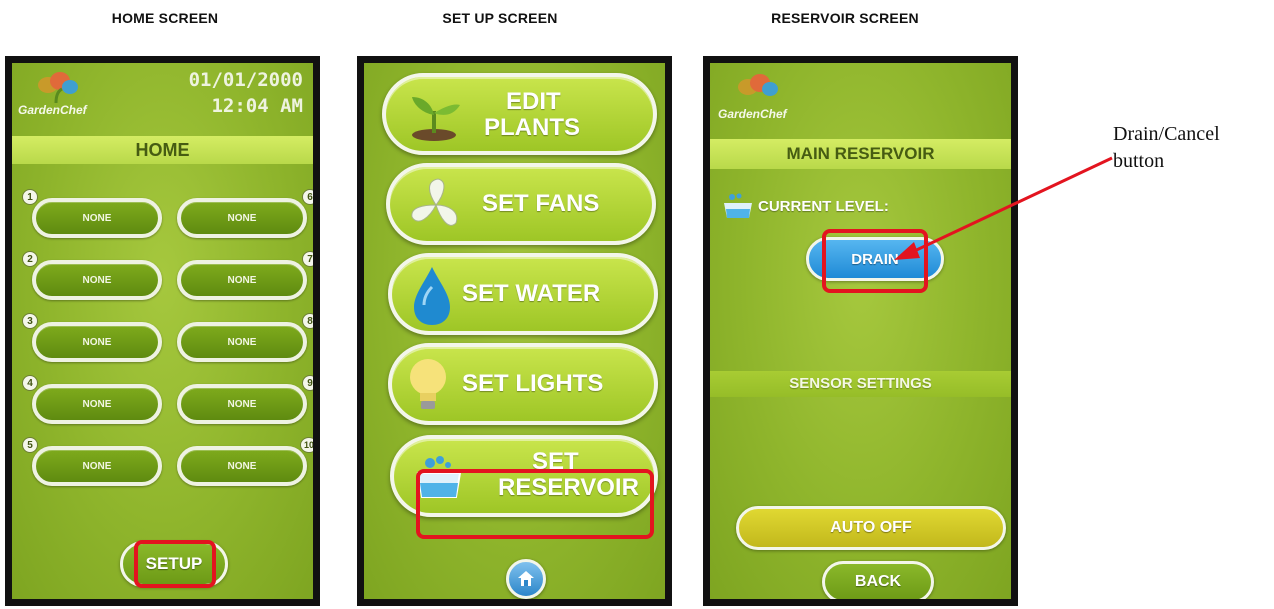  Describe the element at coordinates (878, 580) in the screenshot. I see `back-button: BACK` at that location.